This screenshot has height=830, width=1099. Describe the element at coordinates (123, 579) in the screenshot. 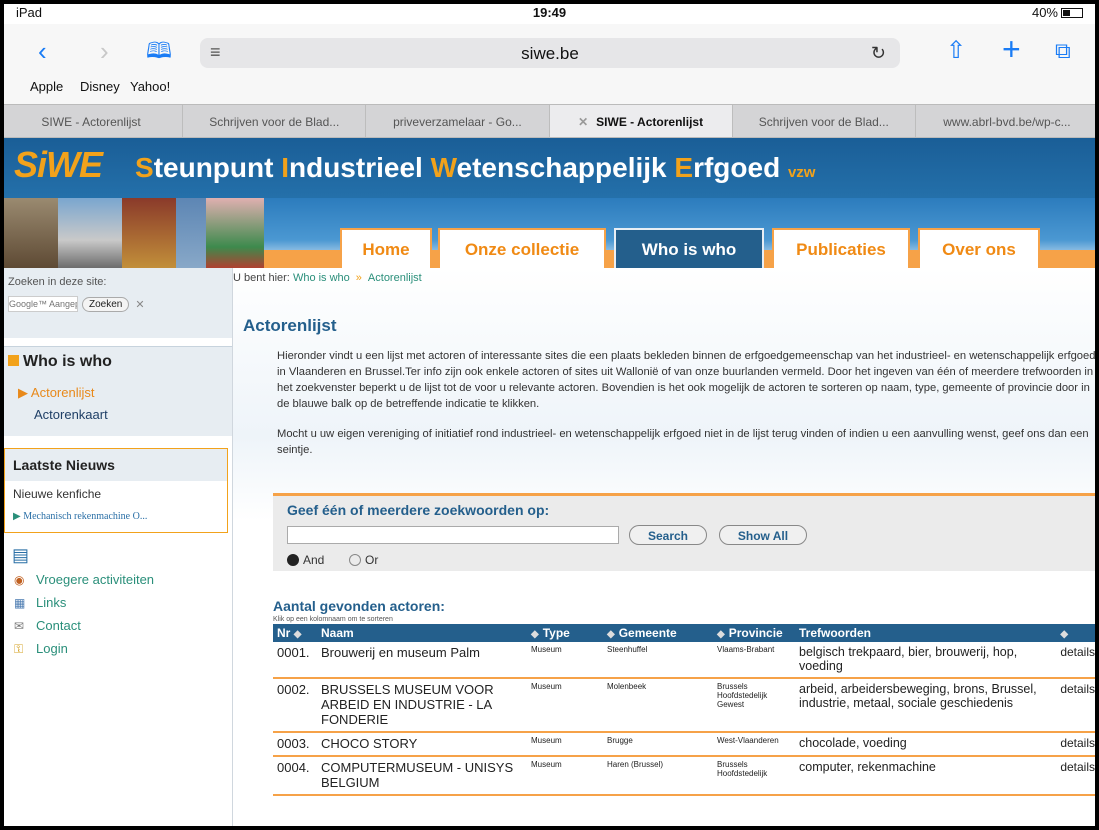

I see `menu-vroegere-activiteiten: ◉ Vroegere activiteiten` at that location.